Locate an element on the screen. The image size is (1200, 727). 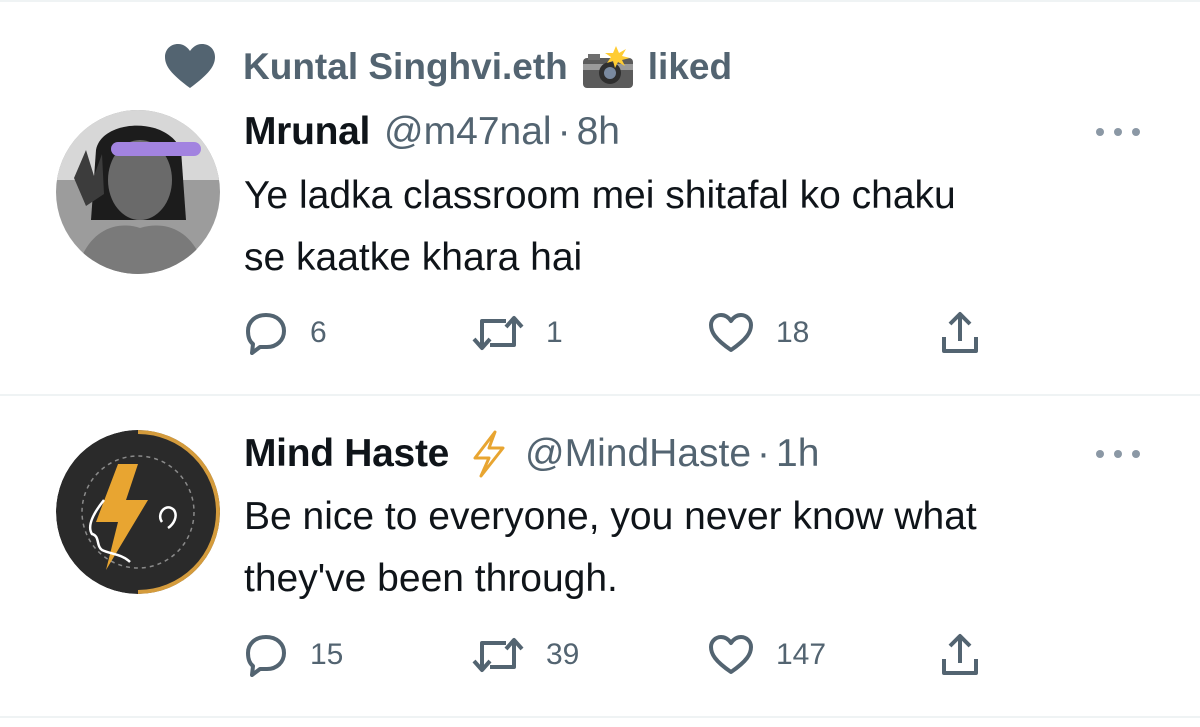
retweet-count: 1 is located at coordinates (554, 332).